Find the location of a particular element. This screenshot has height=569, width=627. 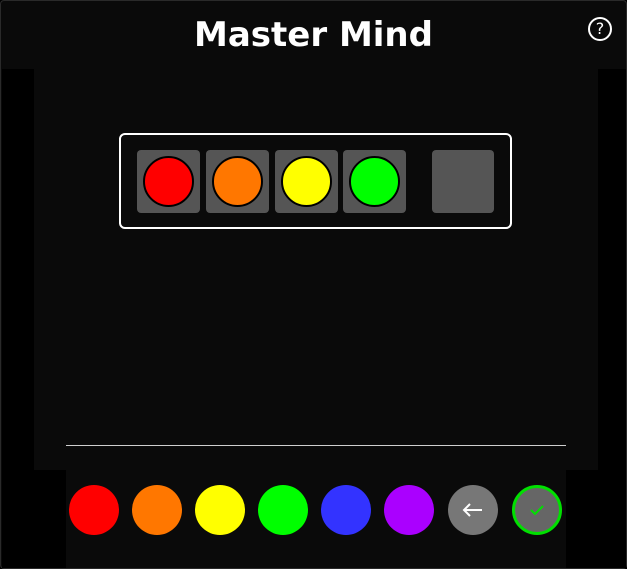

color-orange-button is located at coordinates (157, 510).